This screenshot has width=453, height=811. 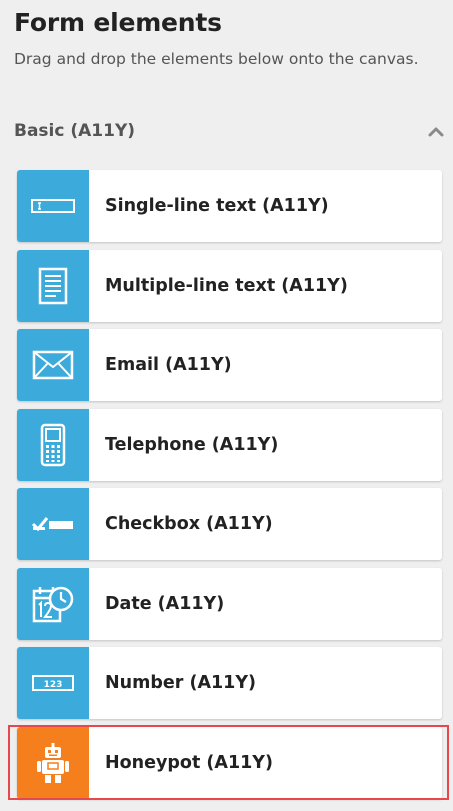 What do you see at coordinates (217, 206) in the screenshot?
I see `item-label: Single-line text (A11Y)` at bounding box center [217, 206].